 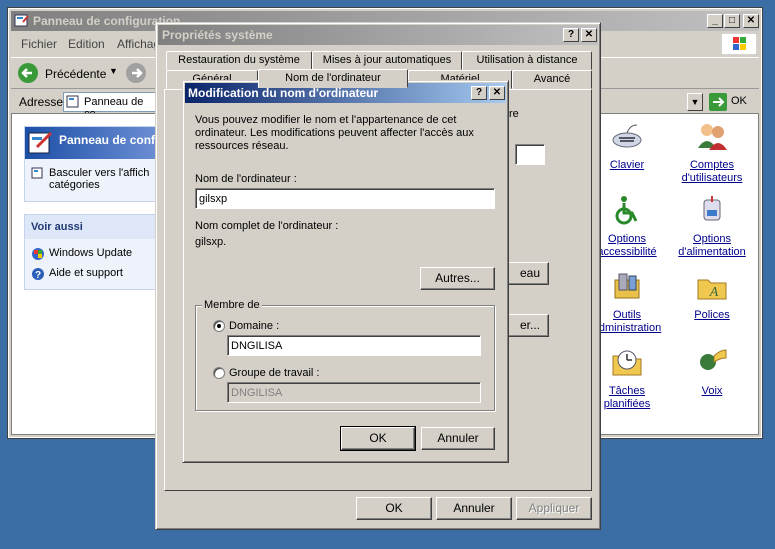 I want to click on user-accounts-item: Comptes d'utilisateurs, so click(x=712, y=152).